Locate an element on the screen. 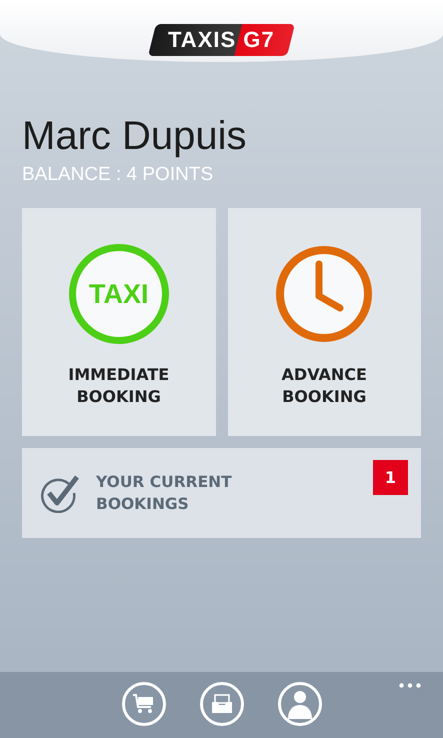  logo: TAXIS G7 is located at coordinates (221, 40).